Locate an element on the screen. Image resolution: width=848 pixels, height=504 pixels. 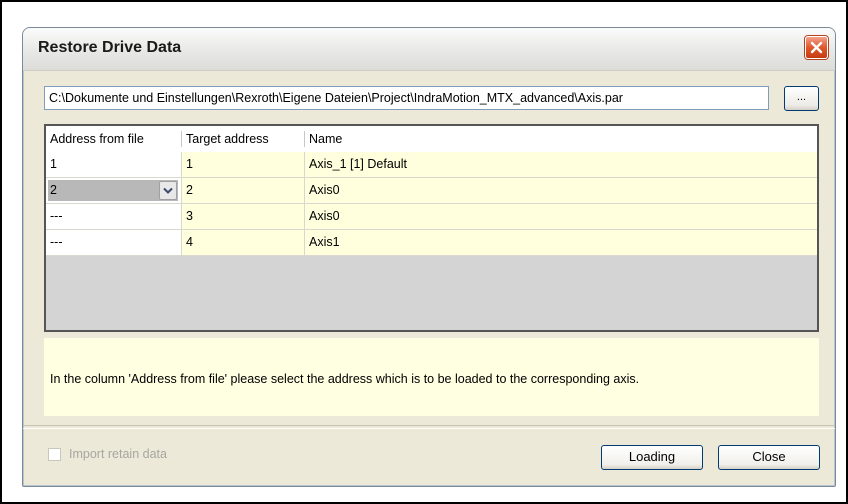
target-address-cell: 3 is located at coordinates (243, 216).